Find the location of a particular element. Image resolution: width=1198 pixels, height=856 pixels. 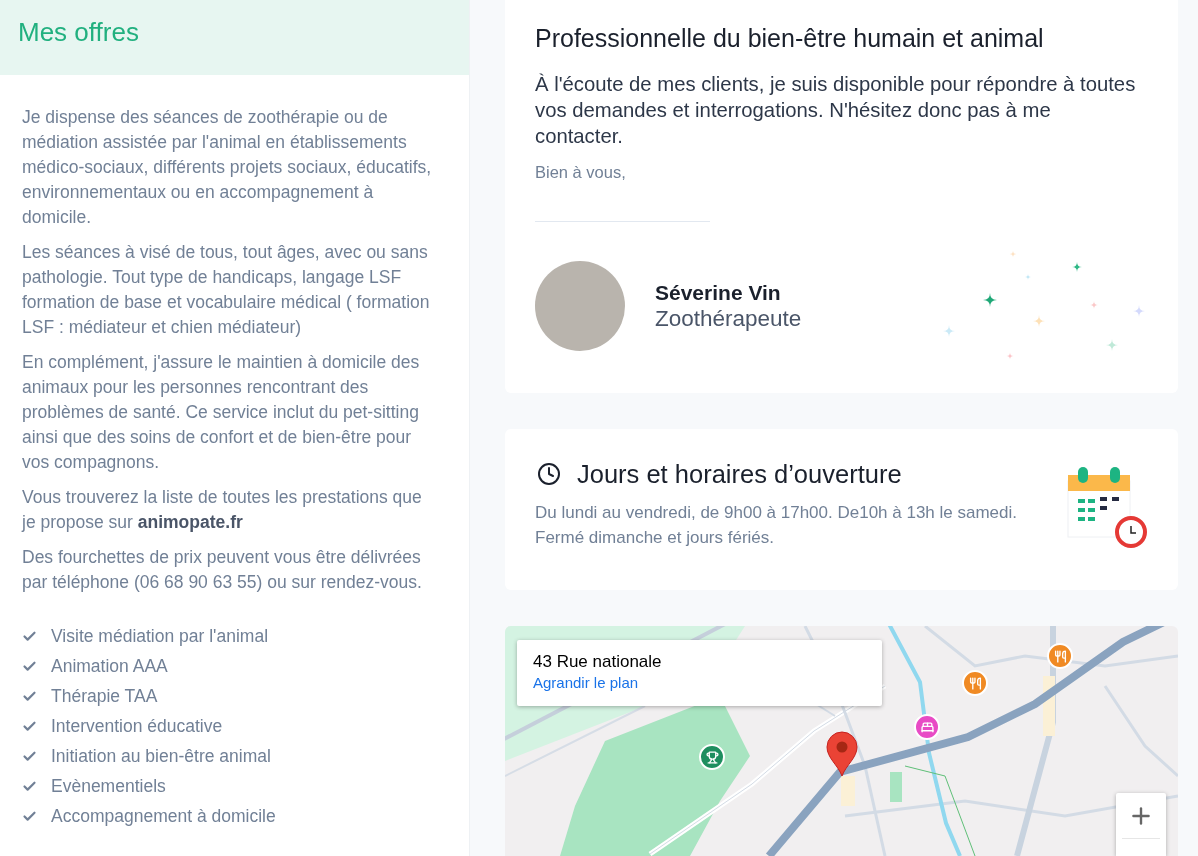

clock-icon is located at coordinates (549, 474).